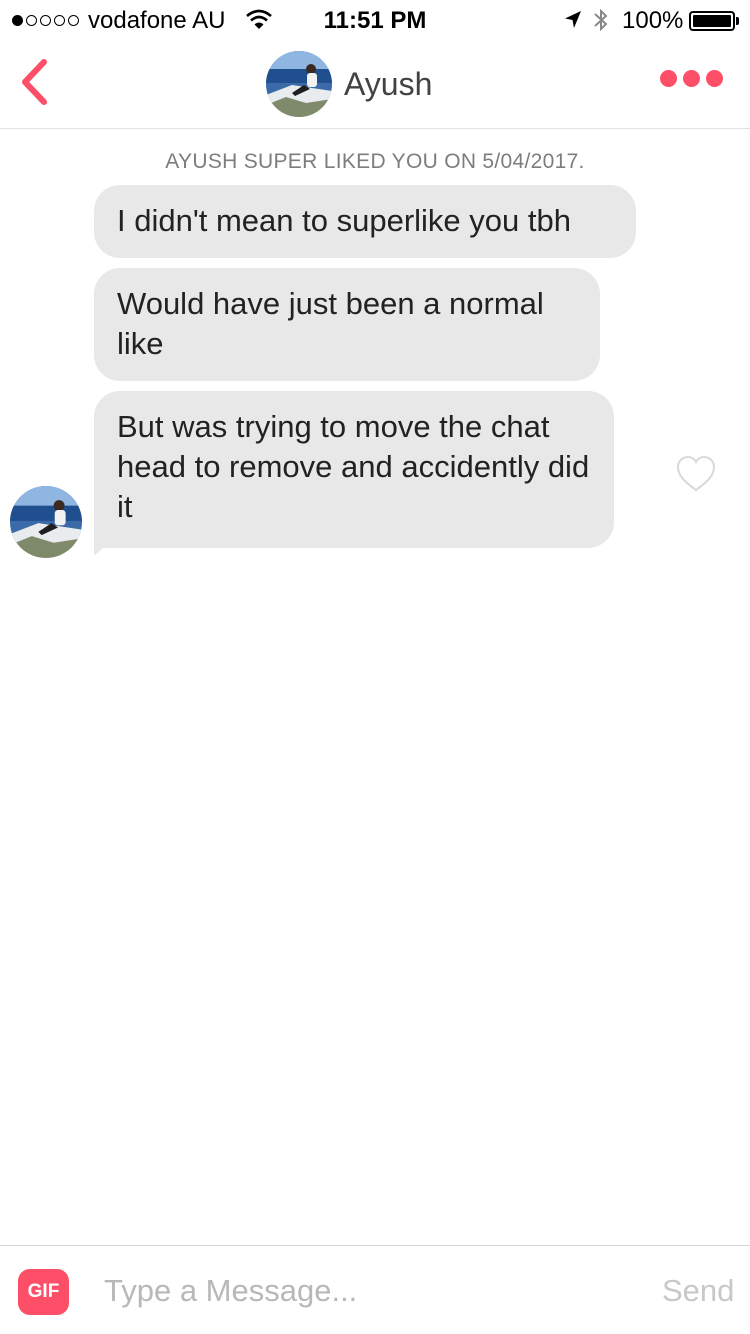 This screenshot has width=750, height=1334. I want to click on chevron-left-icon, so click(34, 82).